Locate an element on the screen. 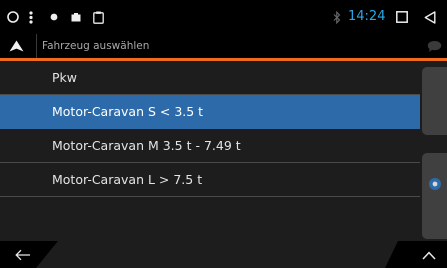 This screenshot has height=268, width=447. back-nav-icon is located at coordinates (430, 17).